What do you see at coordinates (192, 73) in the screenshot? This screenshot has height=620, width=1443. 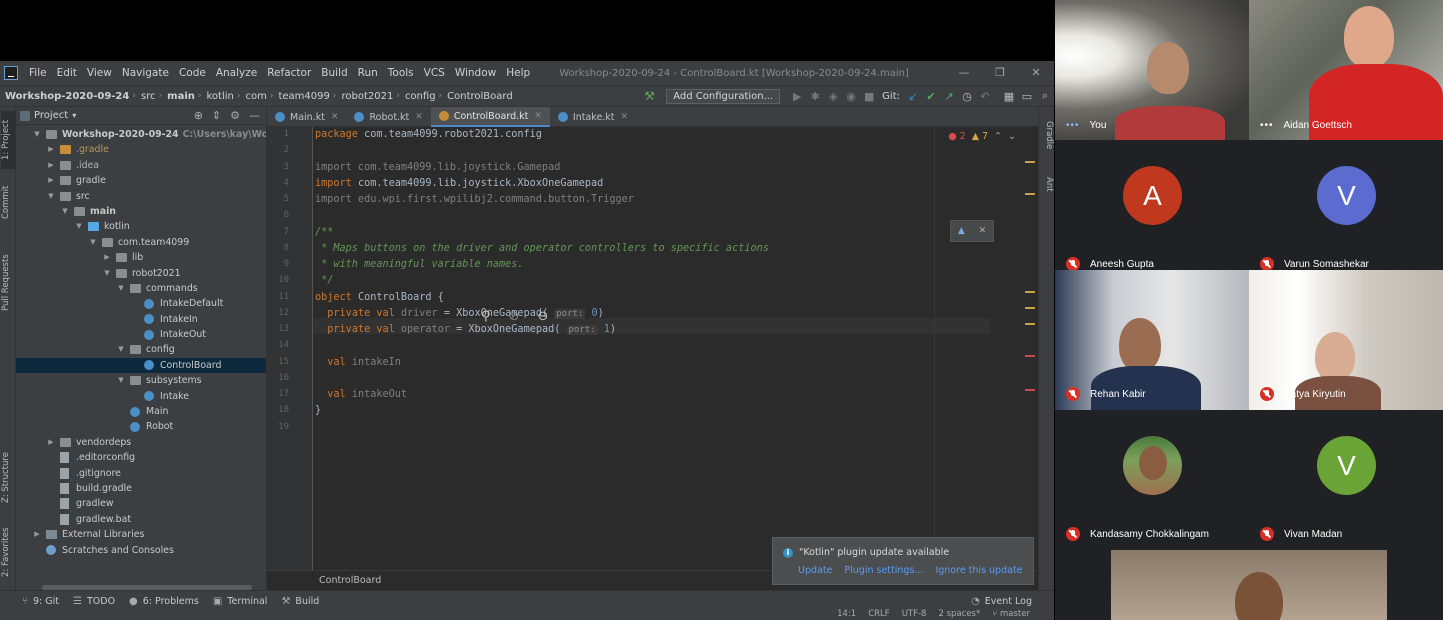 I see `menu-code: Code` at bounding box center [192, 73].